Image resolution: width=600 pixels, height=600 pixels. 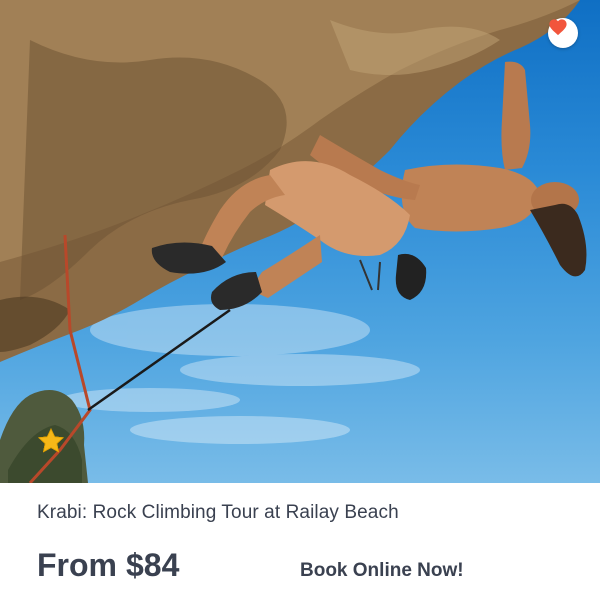 What do you see at coordinates (558, 27) in the screenshot?
I see `heart-icon` at bounding box center [558, 27].